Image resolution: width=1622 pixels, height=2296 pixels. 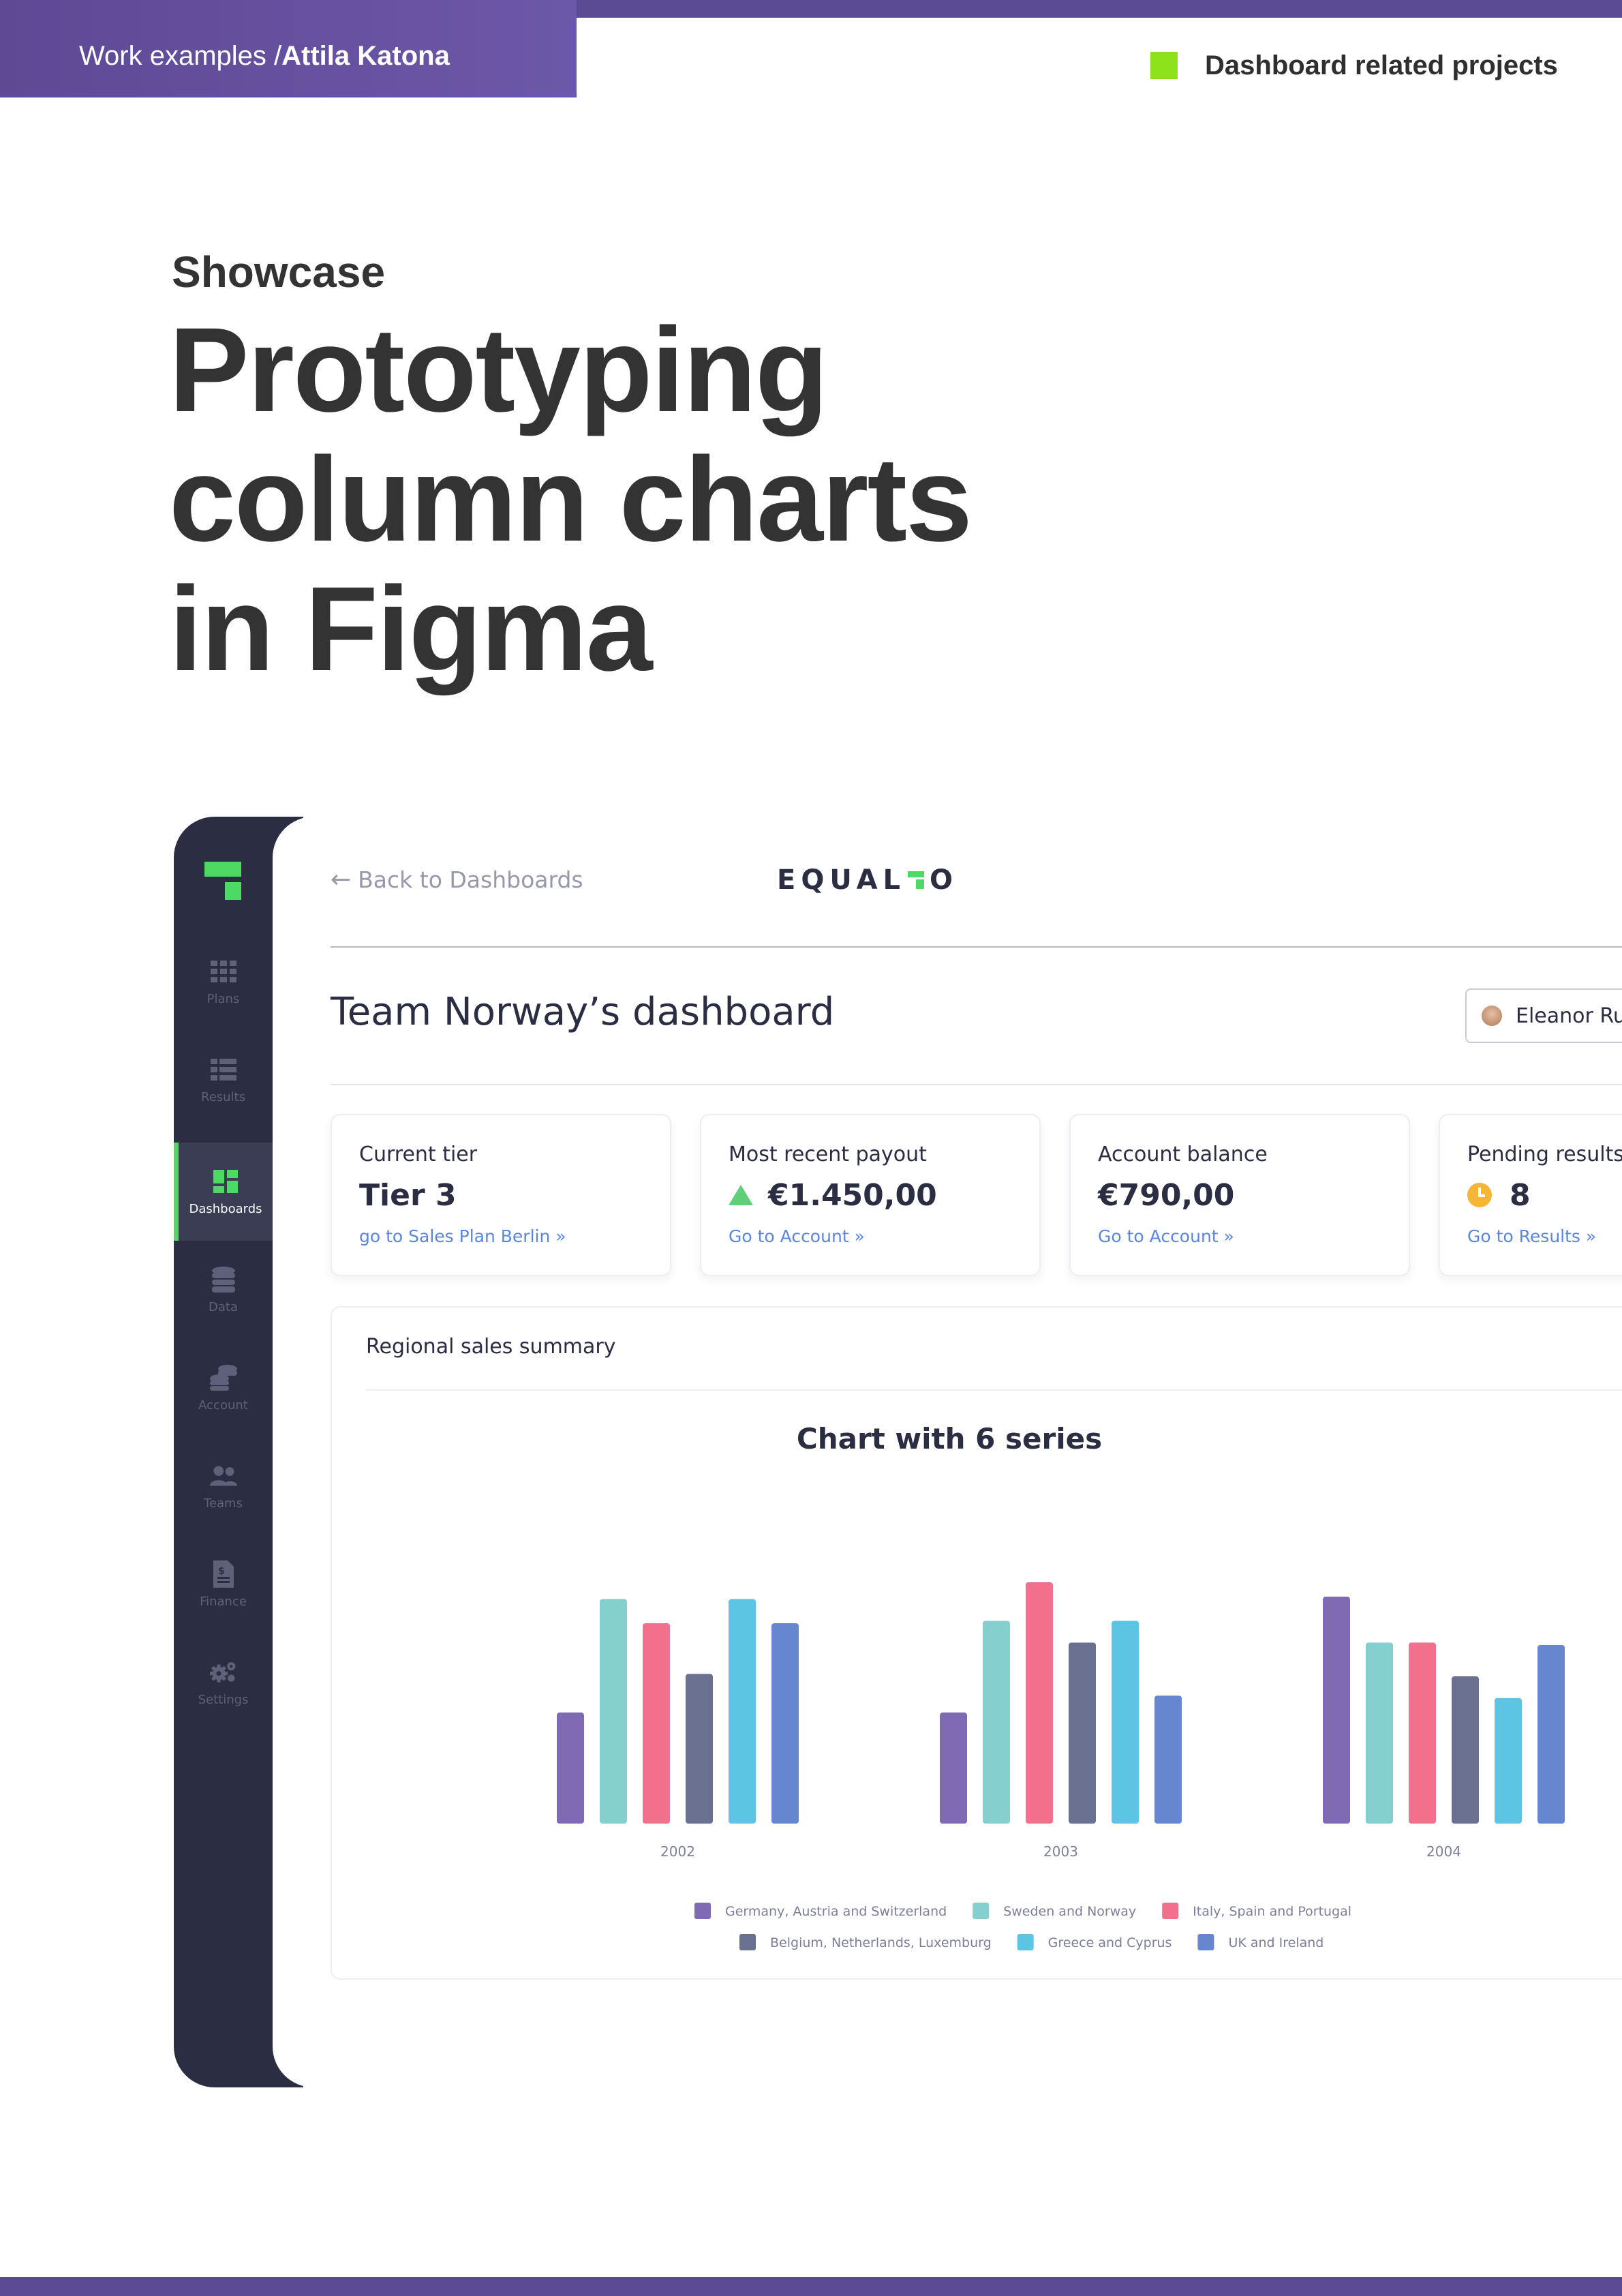 I want to click on database-icon, so click(x=223, y=1279).